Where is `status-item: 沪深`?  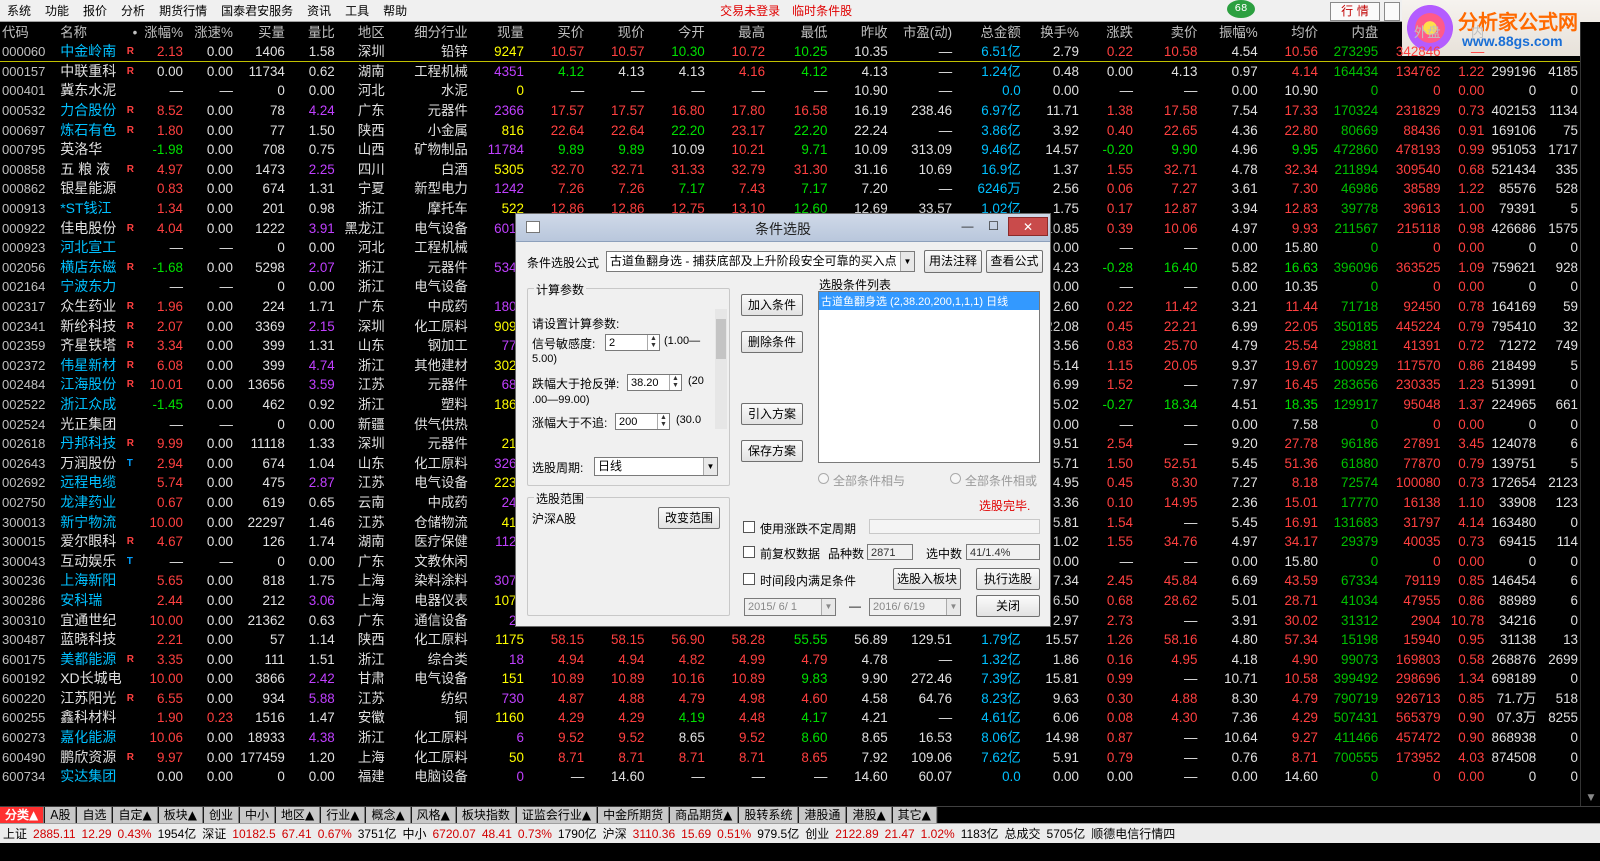 status-item: 沪深 is located at coordinates (615, 833).